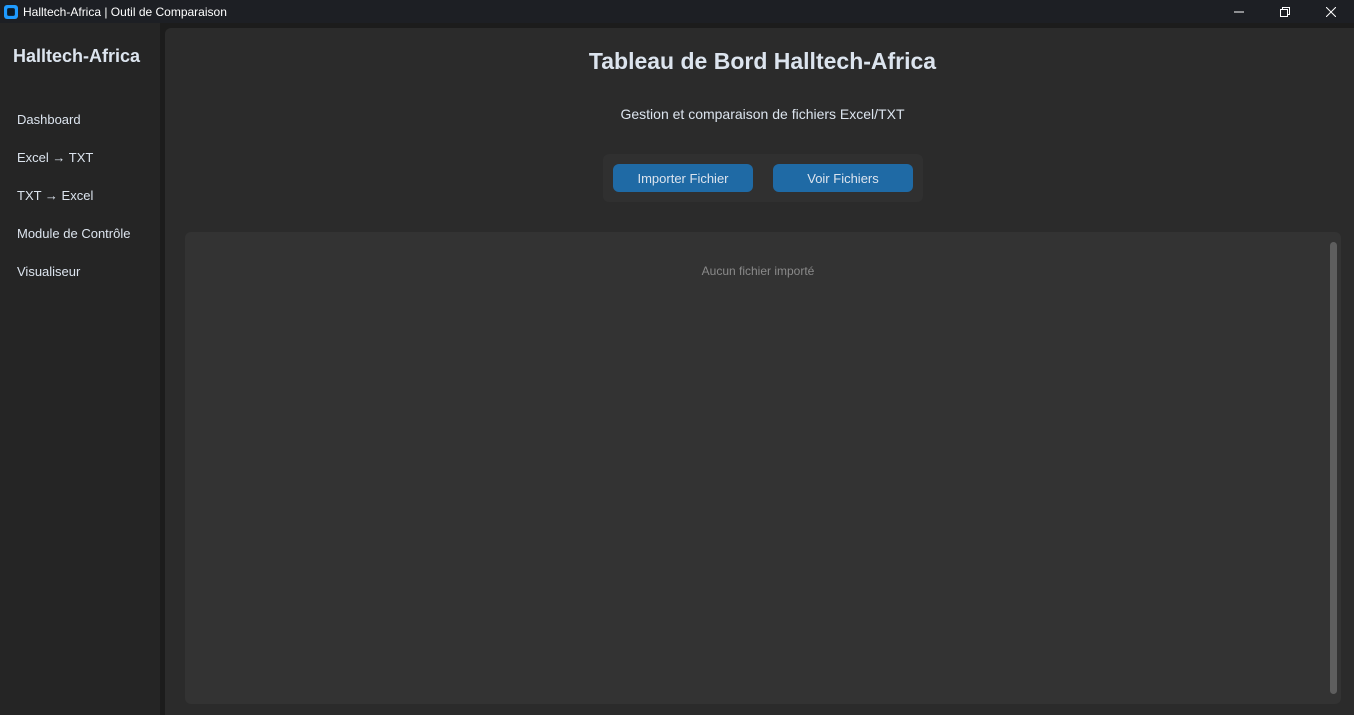 This screenshot has width=1354, height=715. I want to click on sidebar-item-module-controle: Module de Contrôle, so click(73, 233).